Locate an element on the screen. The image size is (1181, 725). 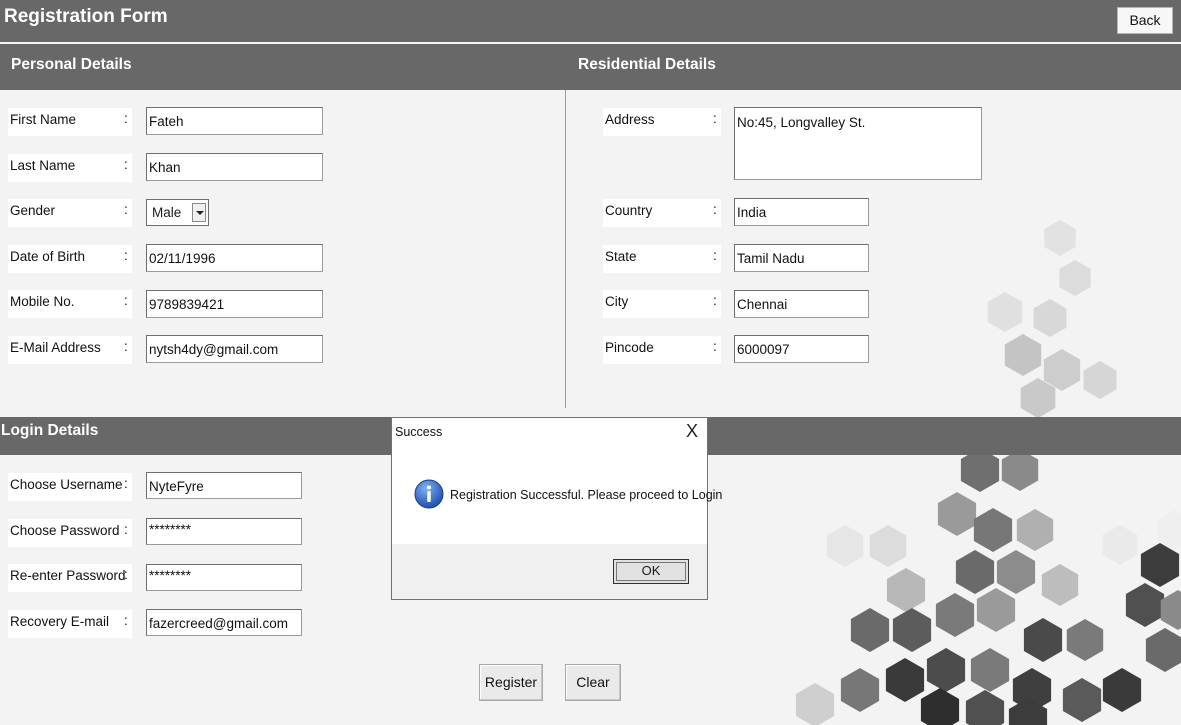
section-header-bar: Personal Details Residential Details is located at coordinates (590, 67).